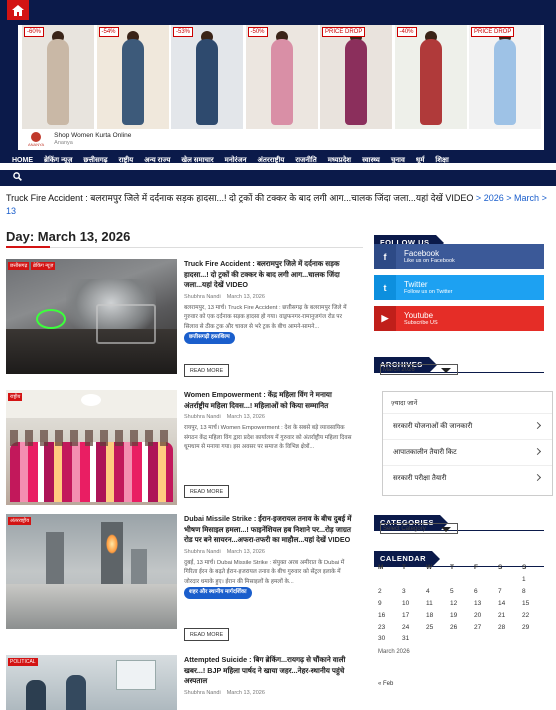  Describe the element at coordinates (467, 478) in the screenshot. I see `know-more-item: सरकारी परीक्षा तैयारी` at that location.